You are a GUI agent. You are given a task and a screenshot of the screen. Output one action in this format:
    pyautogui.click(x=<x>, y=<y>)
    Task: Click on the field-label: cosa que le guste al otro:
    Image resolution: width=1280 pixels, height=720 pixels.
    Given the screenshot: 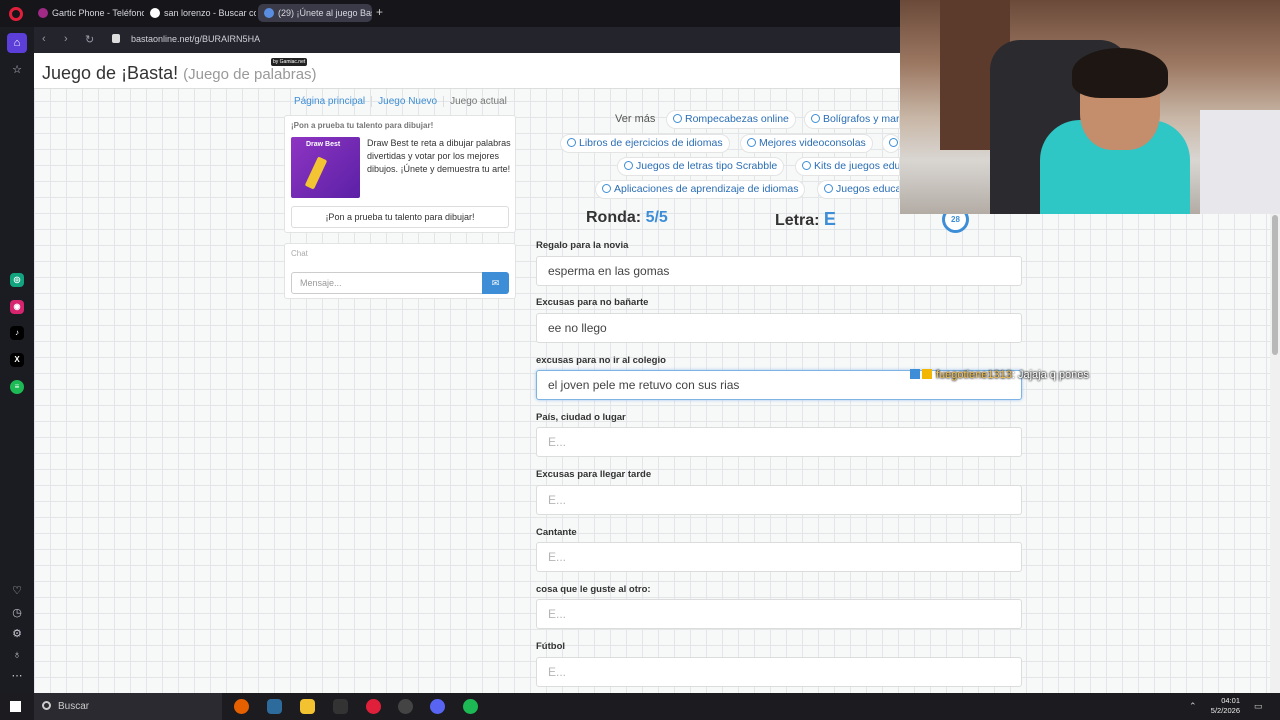 What is the action you would take?
    pyautogui.click(x=593, y=589)
    